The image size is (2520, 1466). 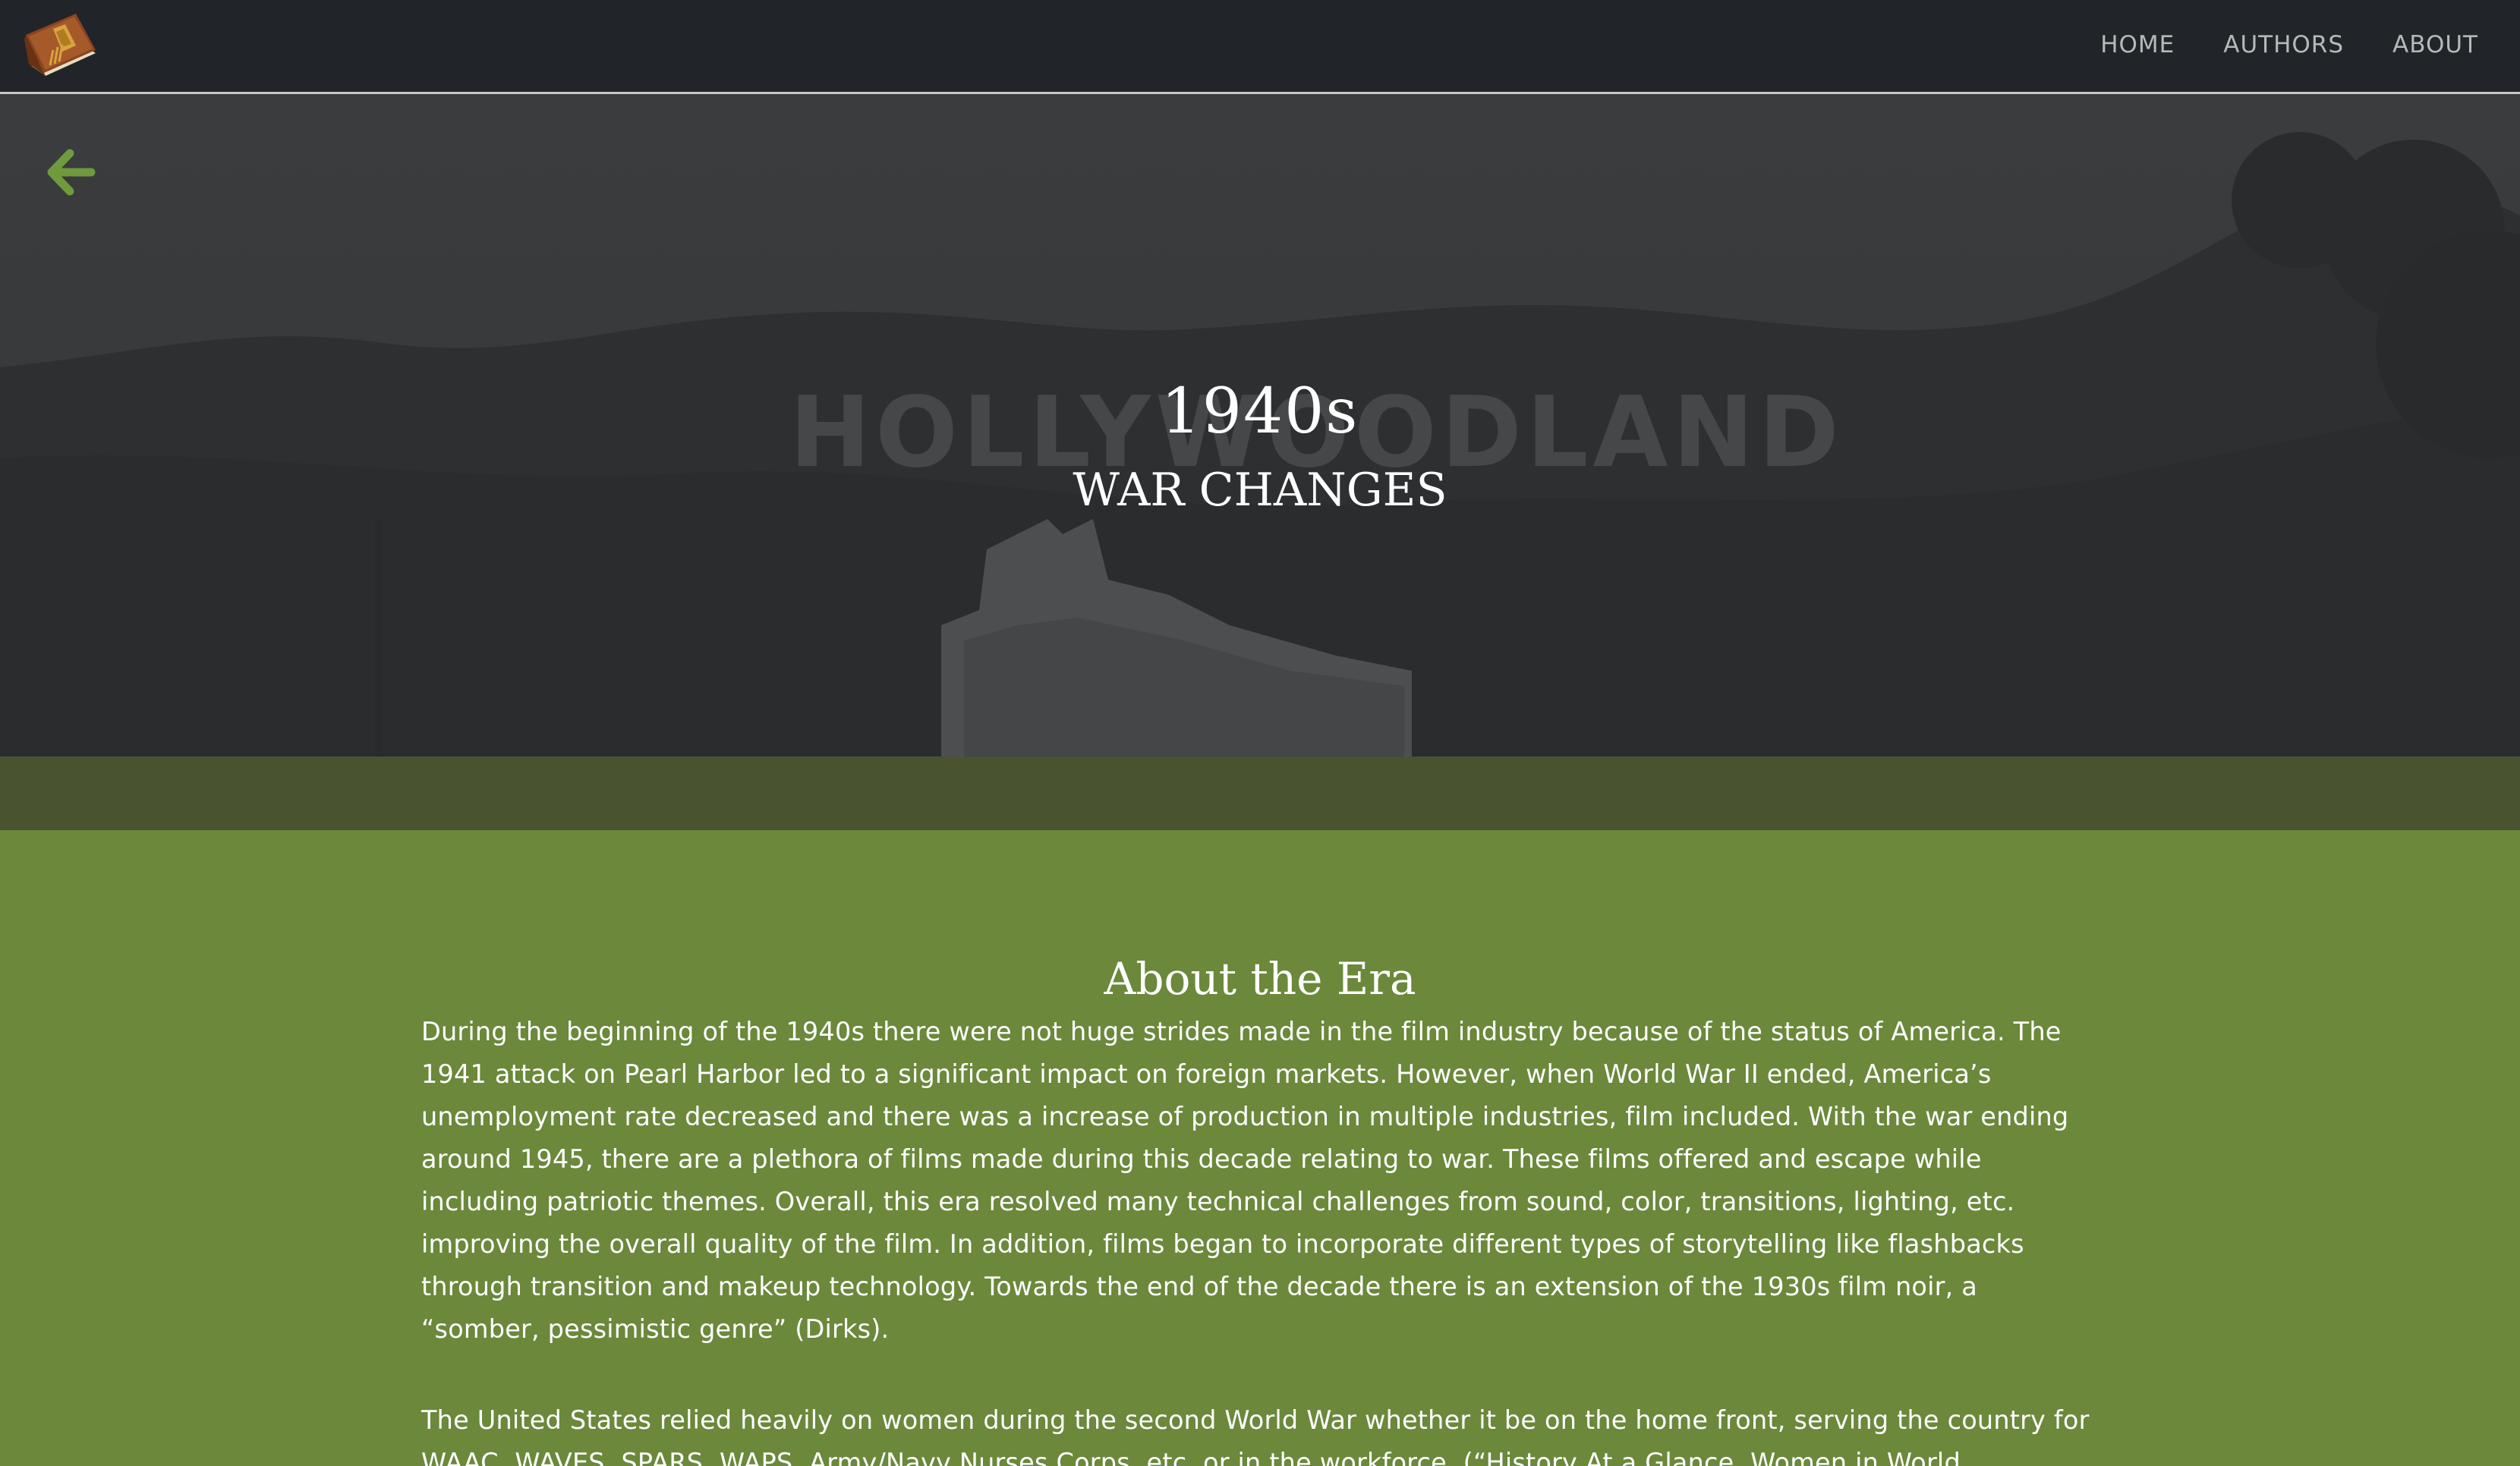 What do you see at coordinates (71, 172) in the screenshot?
I see `arrow-left-icon` at bounding box center [71, 172].